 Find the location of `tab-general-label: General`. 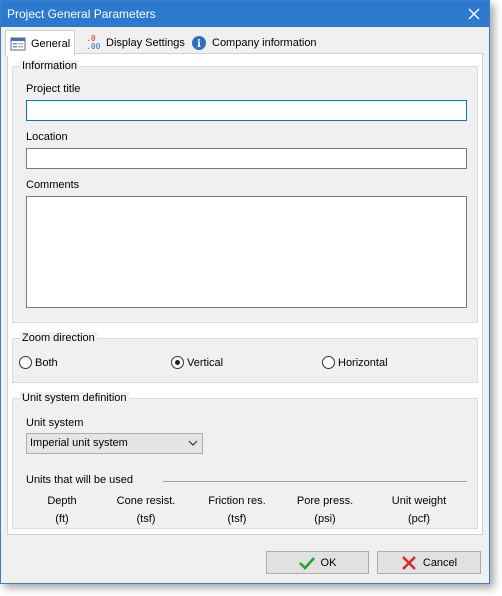

tab-general-label: General is located at coordinates (51, 43).